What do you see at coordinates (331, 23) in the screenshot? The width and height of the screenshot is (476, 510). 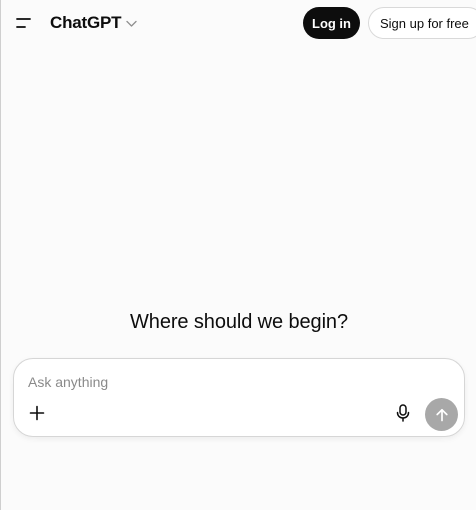 I see `login-button: Log in` at bounding box center [331, 23].